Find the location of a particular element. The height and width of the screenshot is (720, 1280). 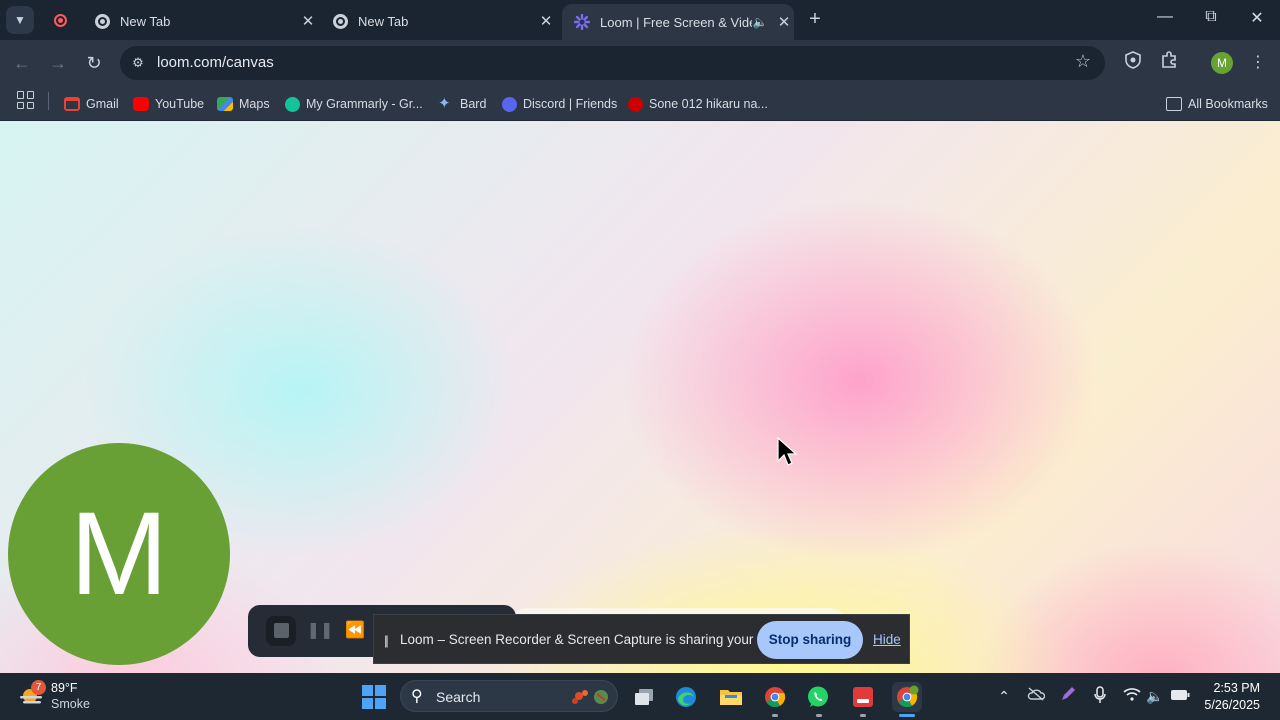

bard-sparkle-icon: ✦ is located at coordinates (444, 103).